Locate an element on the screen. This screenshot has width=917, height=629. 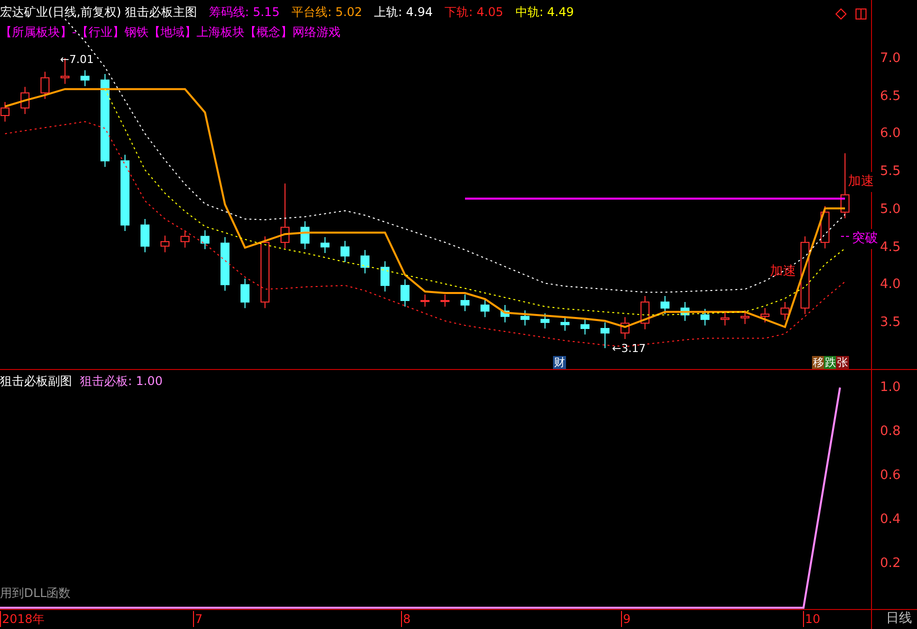
price-axis-label: 7.0 is located at coordinates (890, 58).